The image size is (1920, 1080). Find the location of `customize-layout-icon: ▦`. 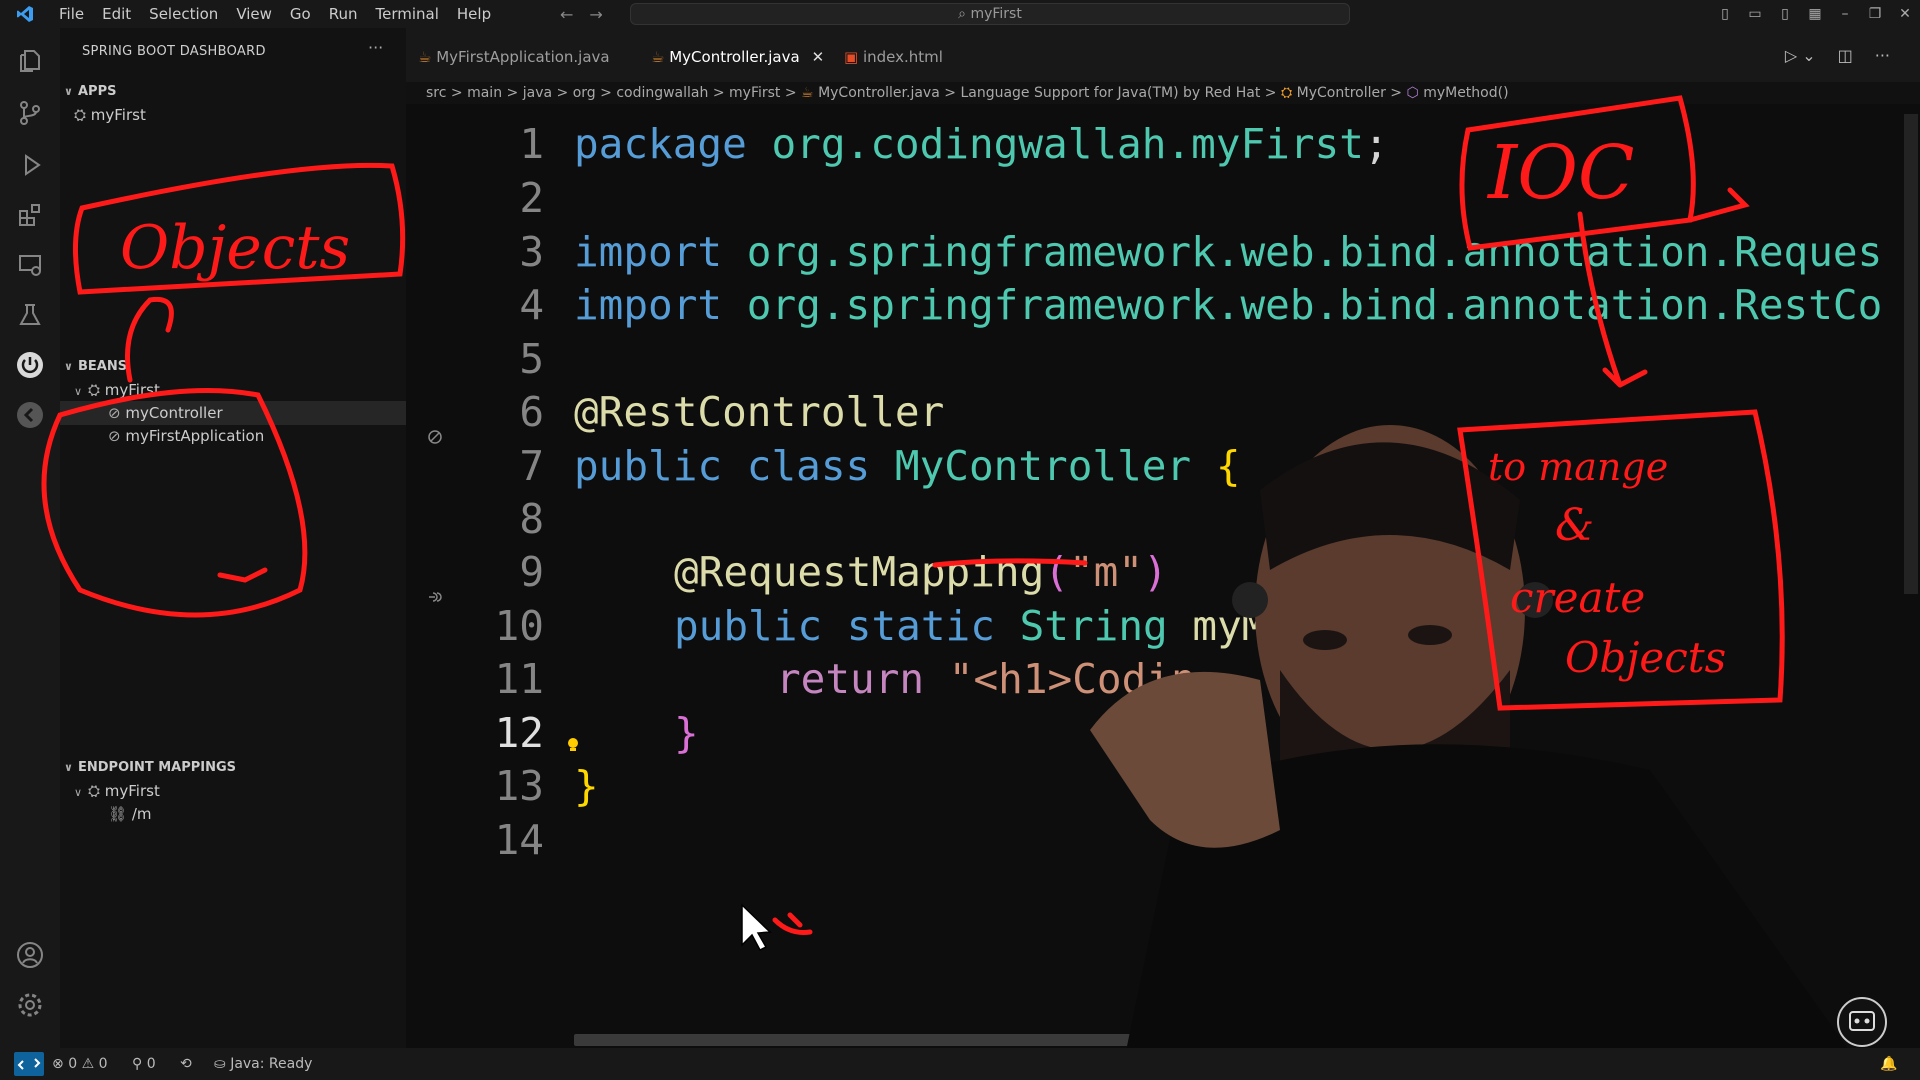

customize-layout-icon: ▦ is located at coordinates (1815, 14).